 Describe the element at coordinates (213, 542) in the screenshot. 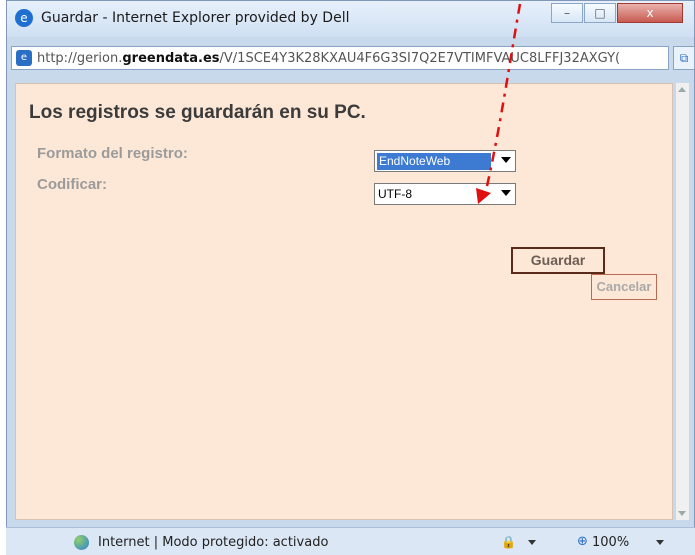

I see `zone-status: Internet | Modo protegido: activado` at that location.